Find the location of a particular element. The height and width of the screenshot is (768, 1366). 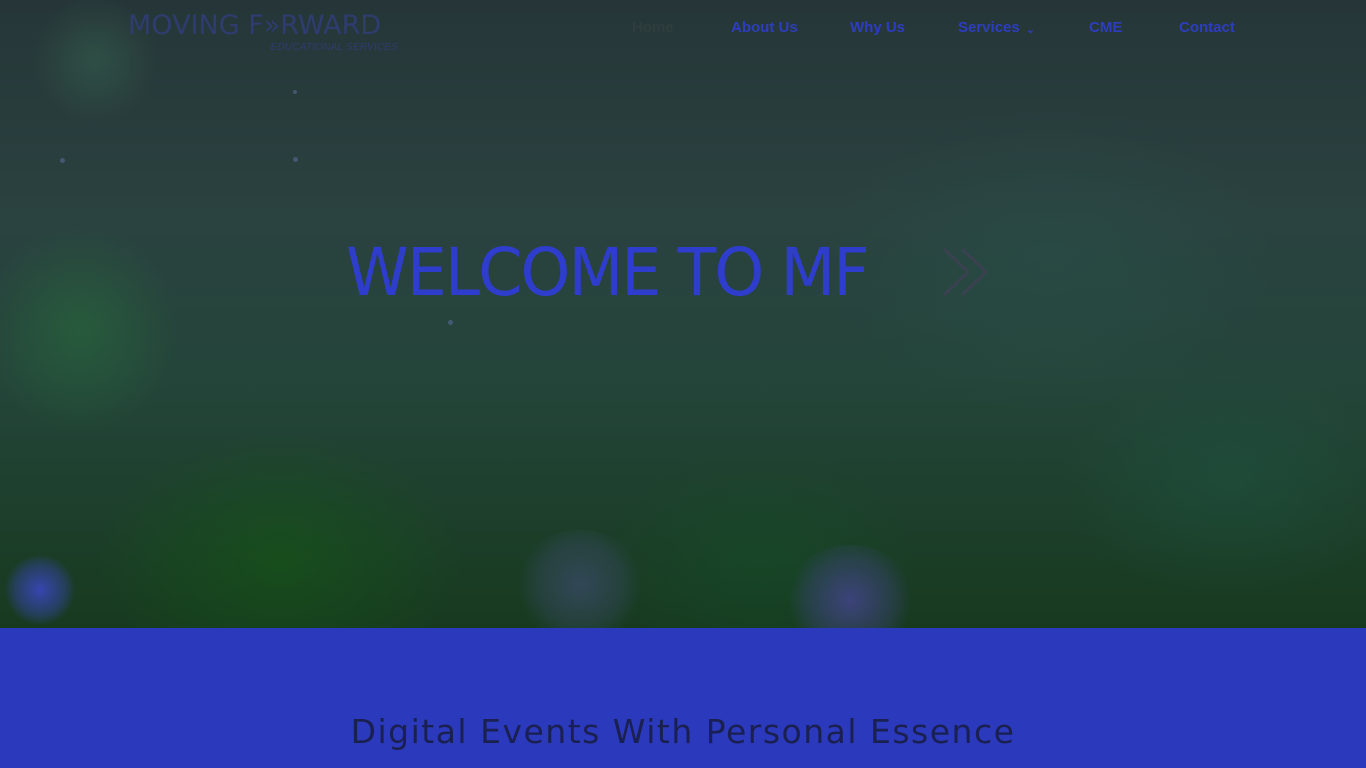

logo-wordmark: MOVING F»RWARD is located at coordinates (255, 25).